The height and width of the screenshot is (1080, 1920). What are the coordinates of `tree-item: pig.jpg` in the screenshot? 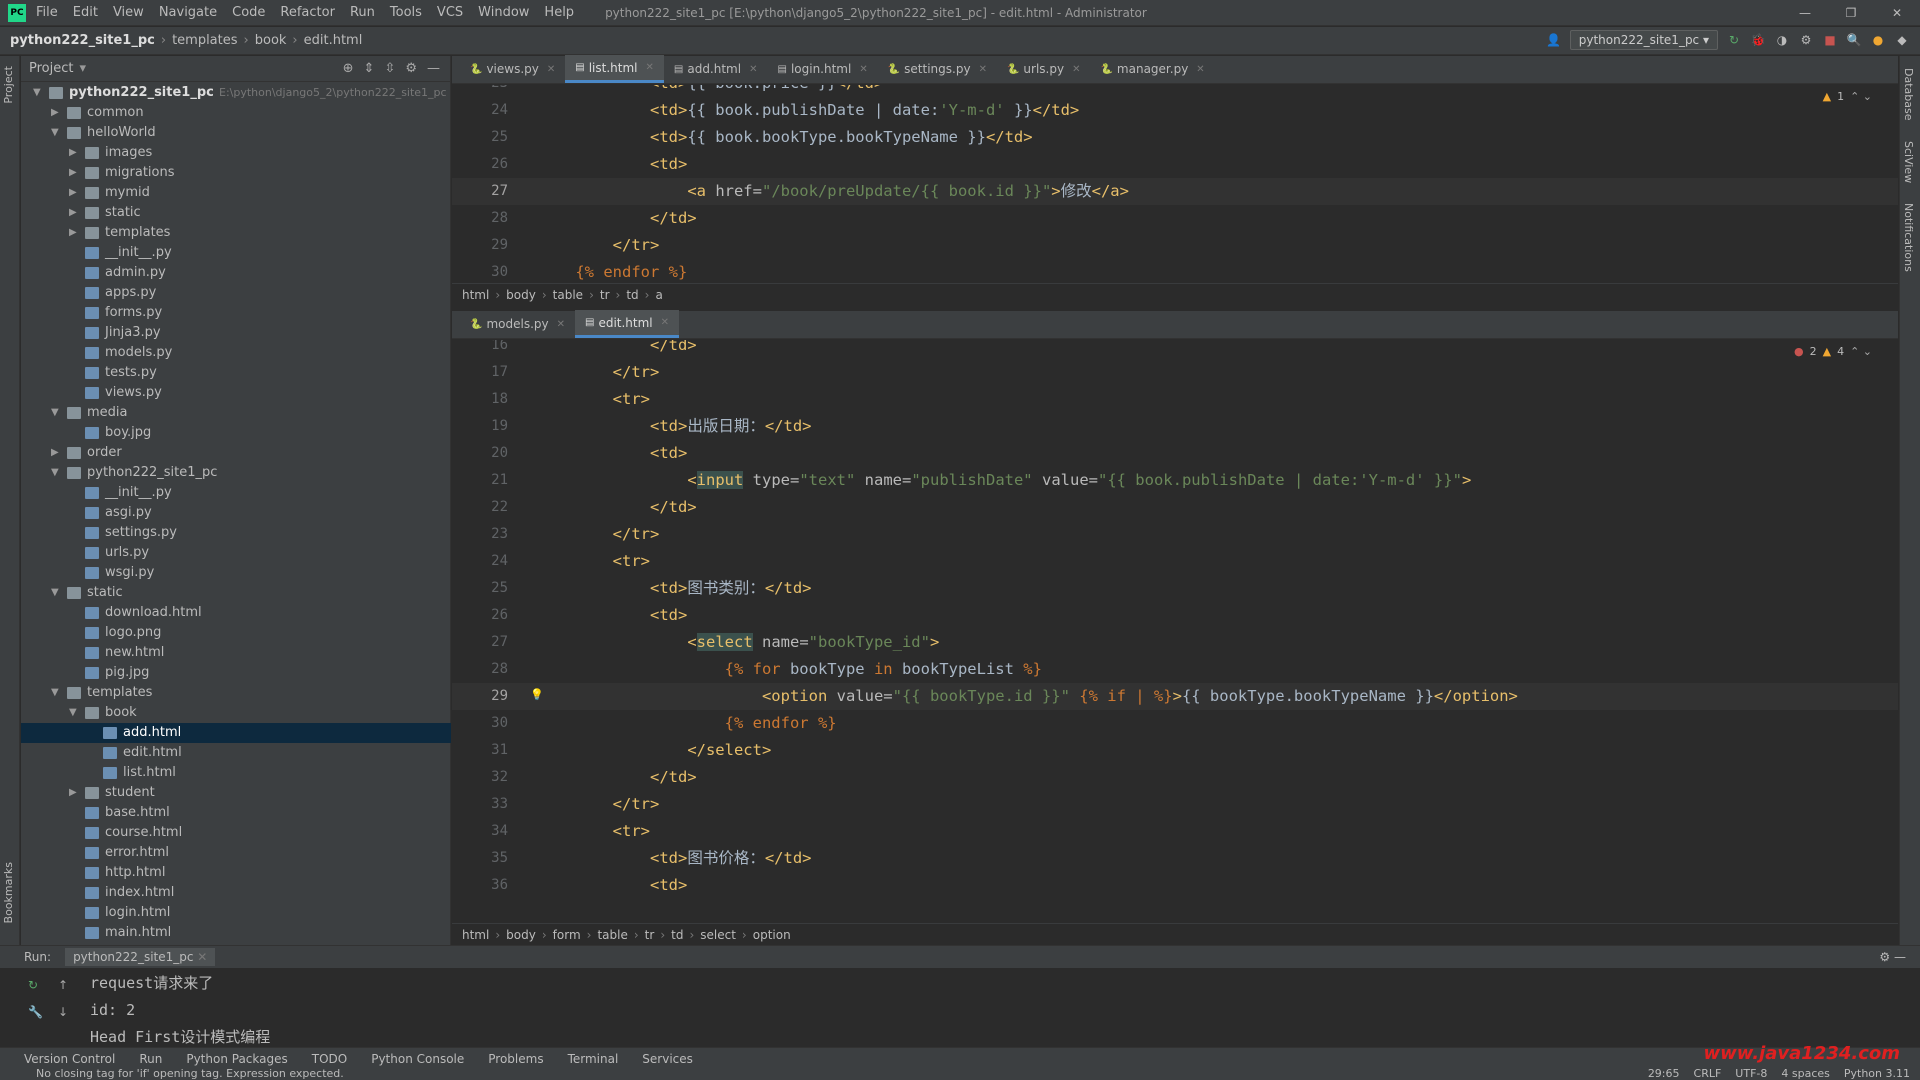 It's located at (236, 673).